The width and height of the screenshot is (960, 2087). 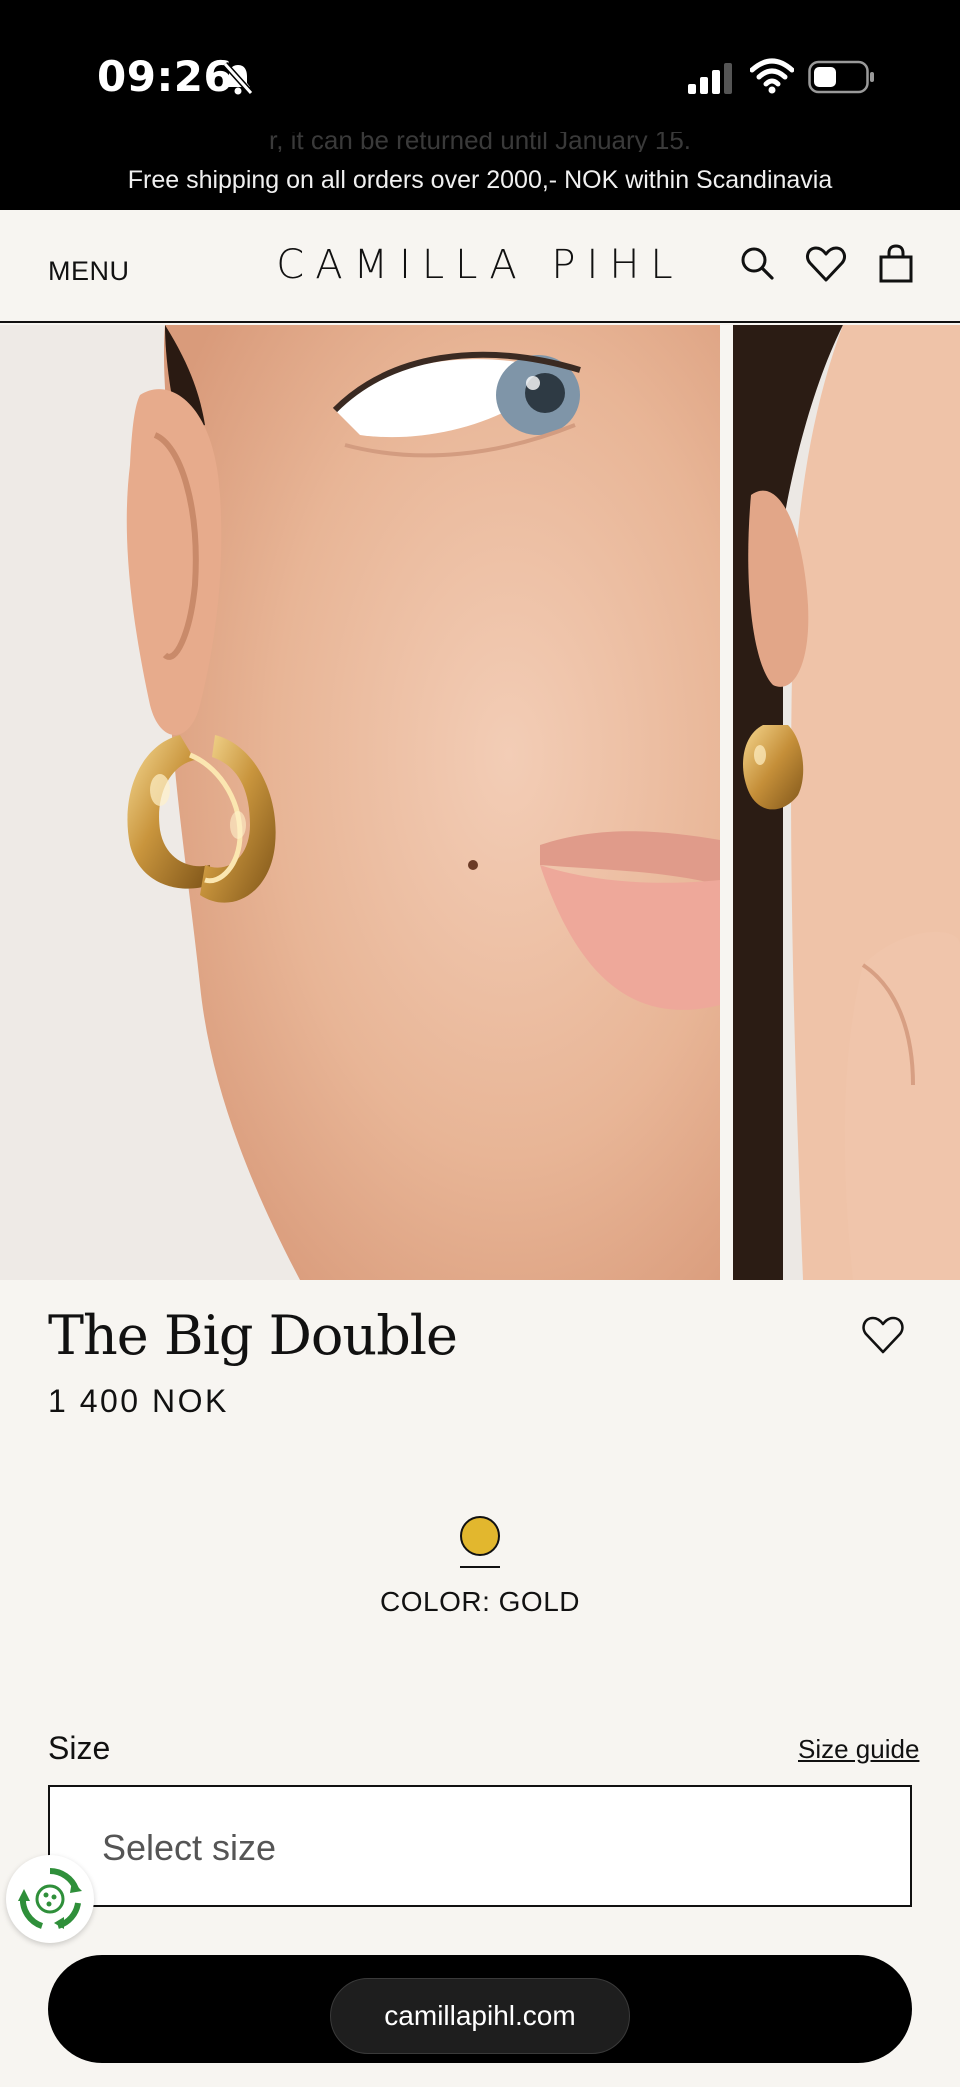 What do you see at coordinates (826, 264) in the screenshot?
I see `heart-icon` at bounding box center [826, 264].